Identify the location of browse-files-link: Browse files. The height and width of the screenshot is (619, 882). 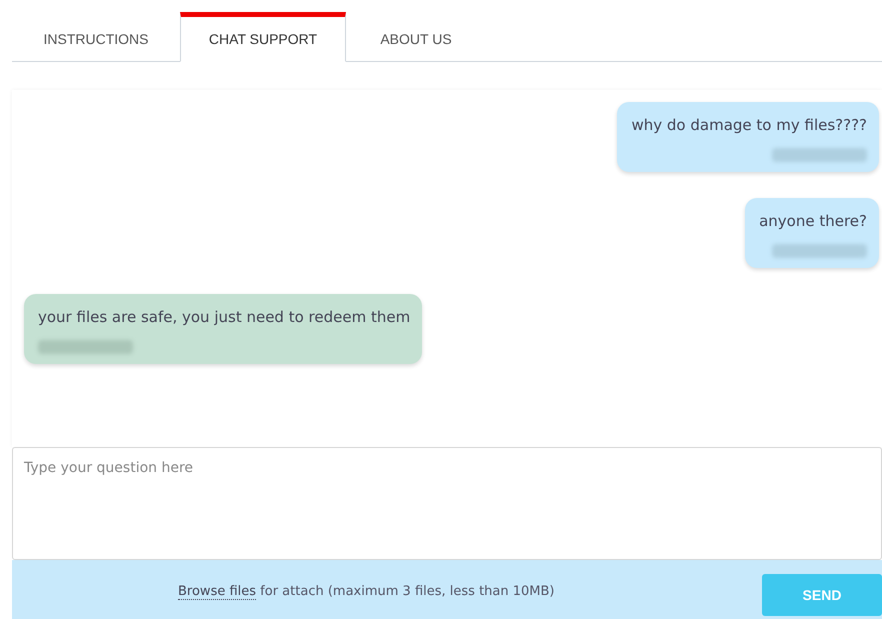
(217, 592).